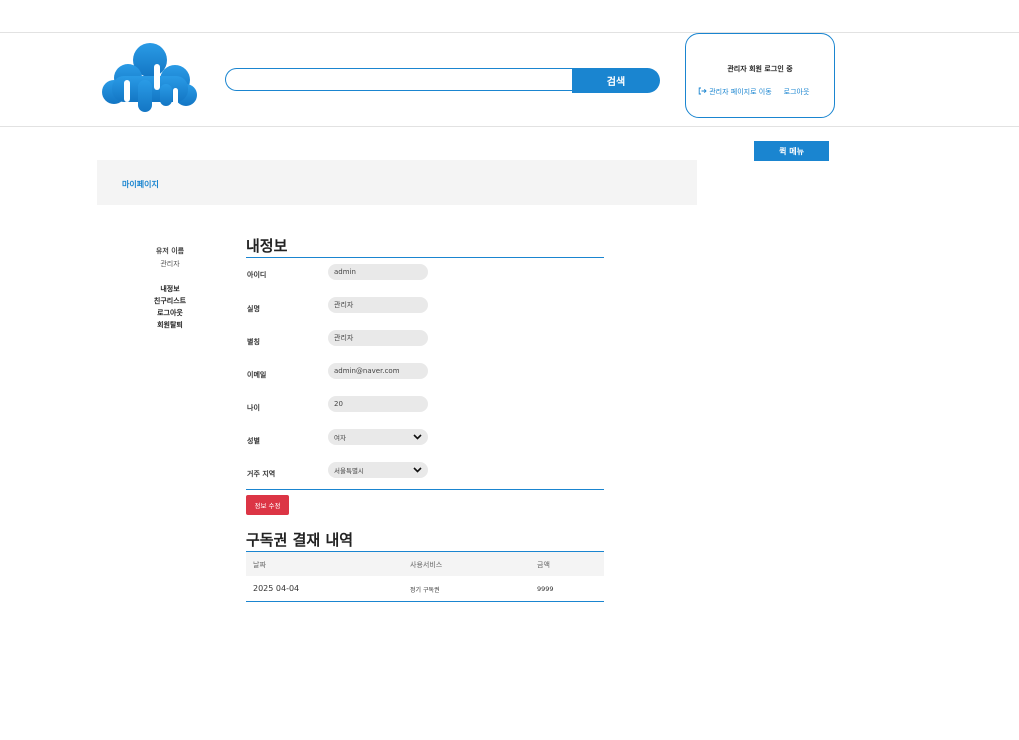  What do you see at coordinates (378, 470) in the screenshot?
I see `region-select: 서울특별시` at bounding box center [378, 470].